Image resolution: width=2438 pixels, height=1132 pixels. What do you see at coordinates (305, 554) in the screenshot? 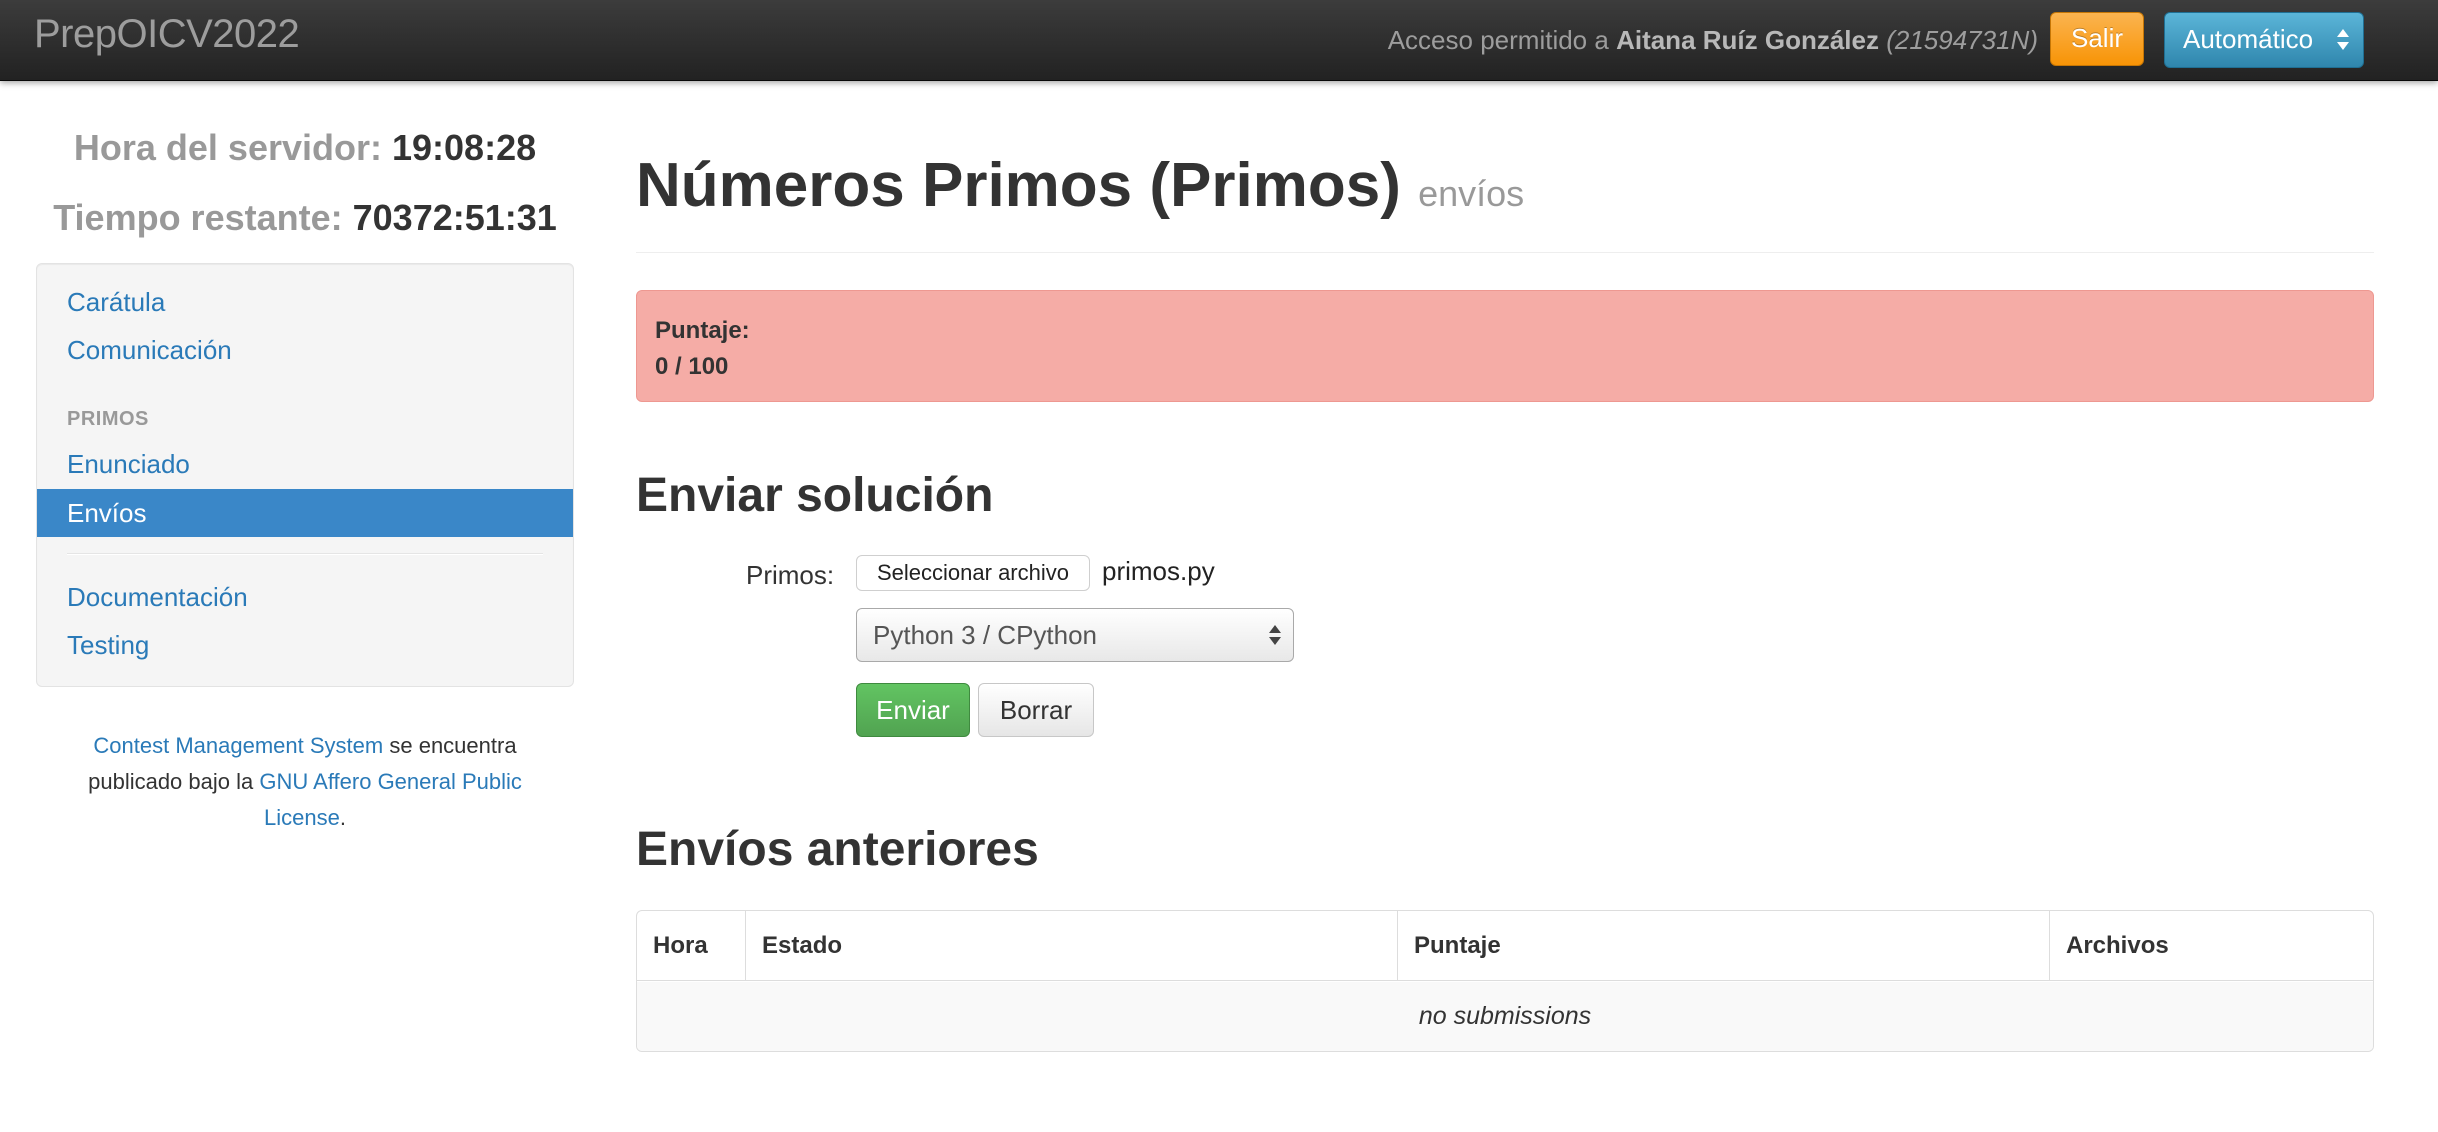
I see `sidebar-divider` at bounding box center [305, 554].